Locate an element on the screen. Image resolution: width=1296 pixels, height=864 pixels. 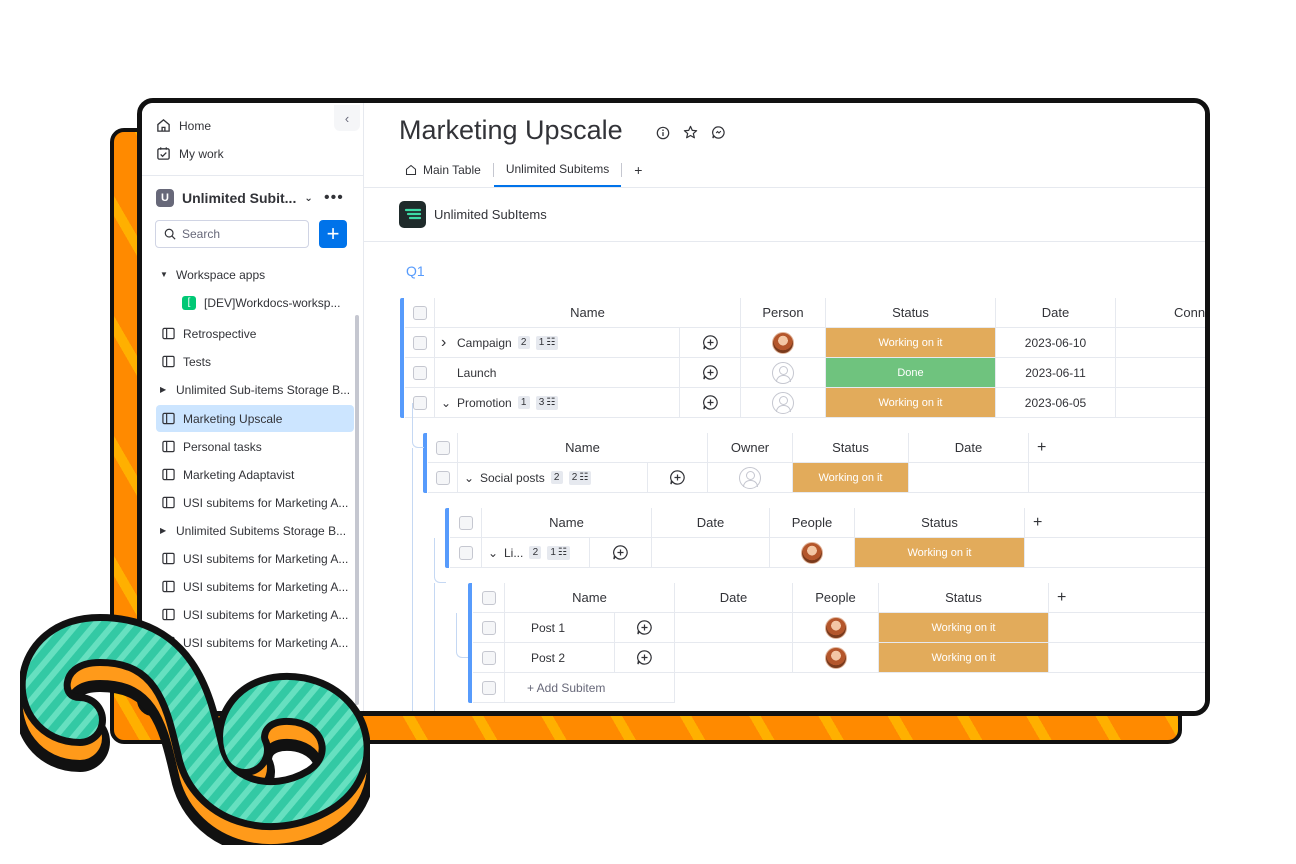
workspace-more-button: ••• is located at coordinates (334, 198).